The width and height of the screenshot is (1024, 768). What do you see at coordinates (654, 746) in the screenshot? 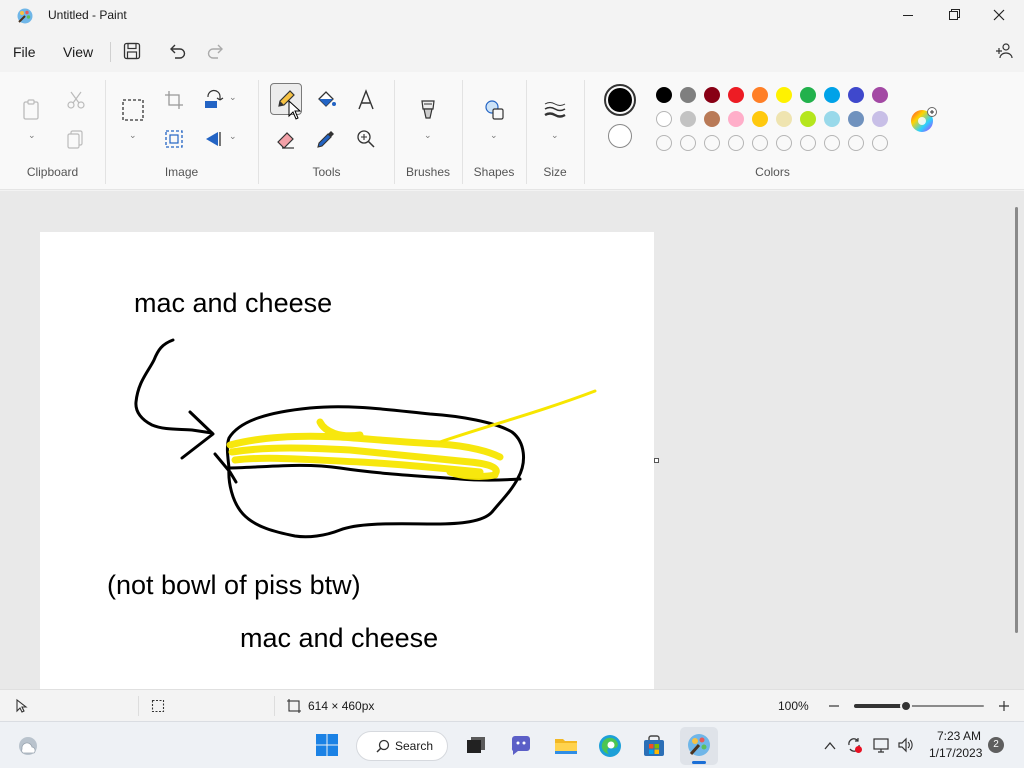
I see `microsoft-store-icon` at bounding box center [654, 746].